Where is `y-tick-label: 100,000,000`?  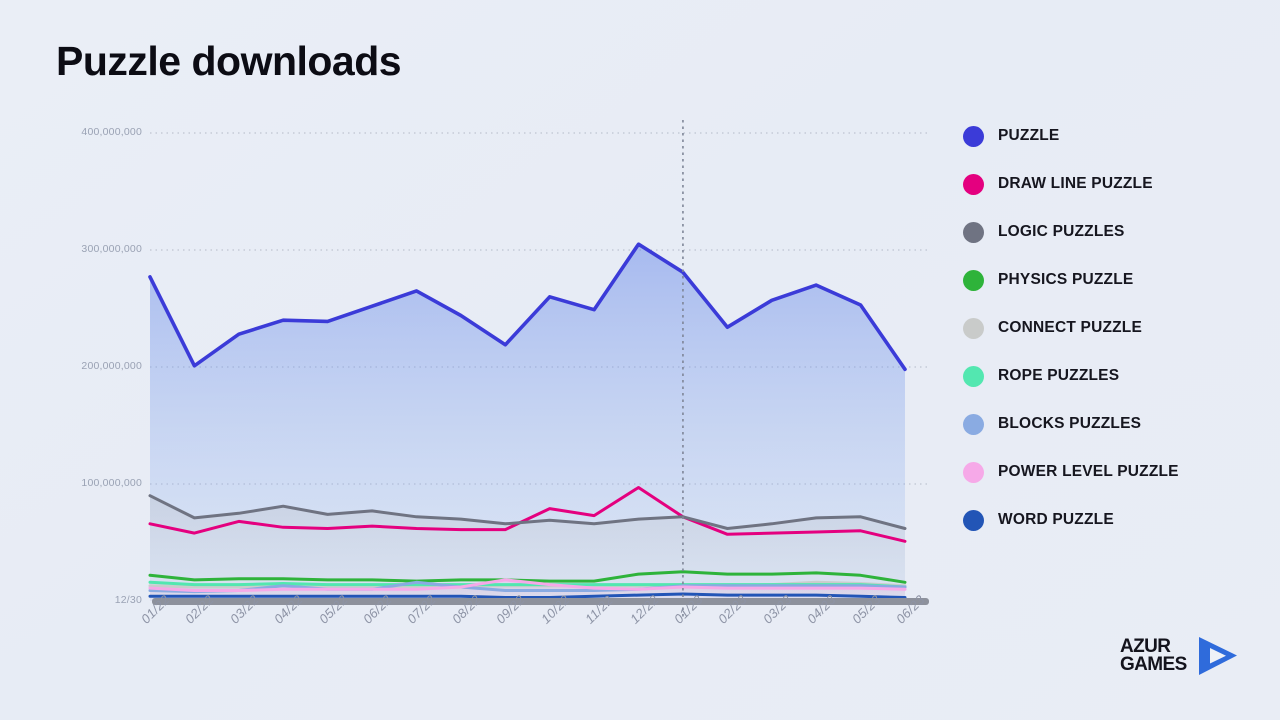 y-tick-label: 100,000,000 is located at coordinates (111, 483).